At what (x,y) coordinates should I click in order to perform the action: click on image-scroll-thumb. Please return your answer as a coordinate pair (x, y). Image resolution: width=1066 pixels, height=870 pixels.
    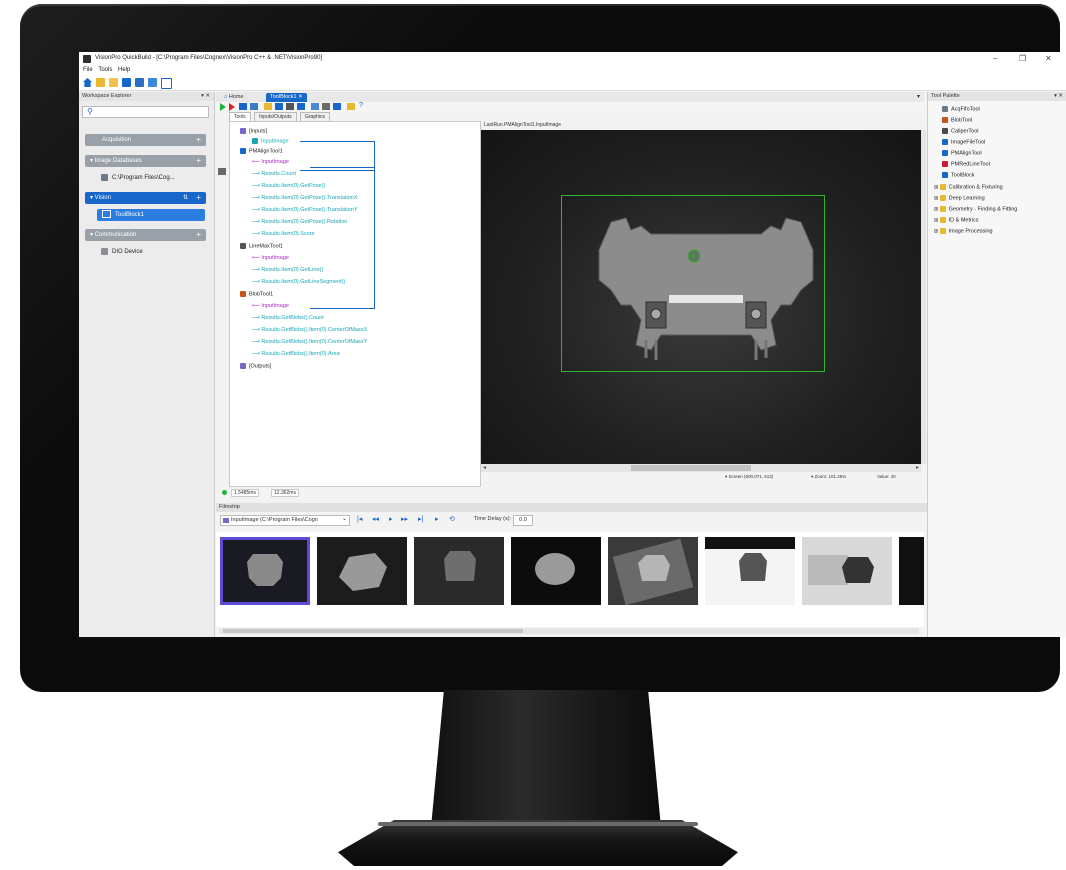
    Looking at the image, I should click on (691, 468).